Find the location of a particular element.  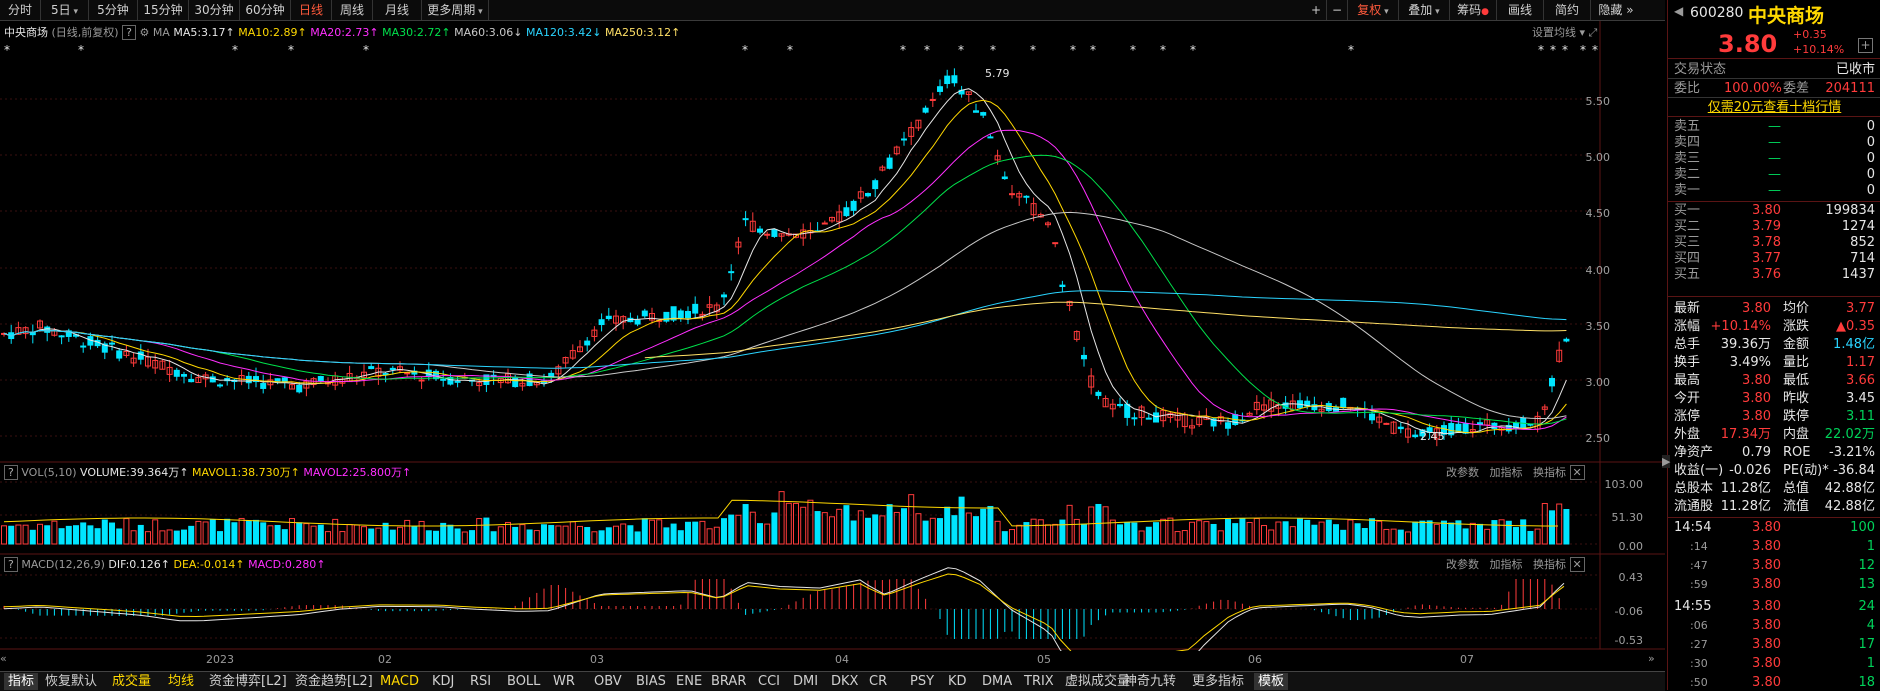

indicator-tab-23: 虚拟成交量 is located at coordinates (1097, 681).